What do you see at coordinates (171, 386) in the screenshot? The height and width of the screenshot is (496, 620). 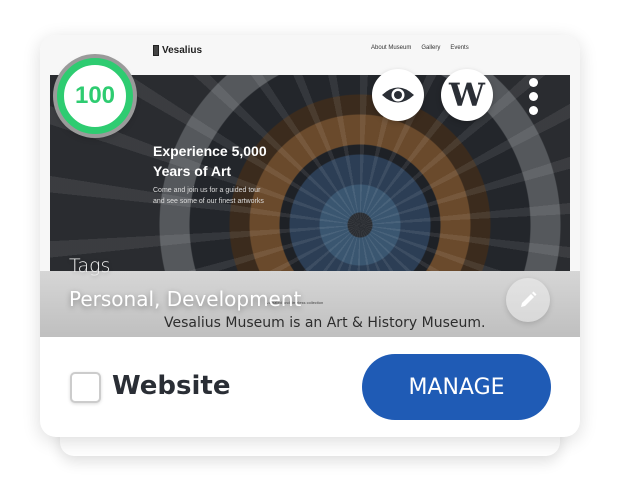 I see `site-name: Website` at bounding box center [171, 386].